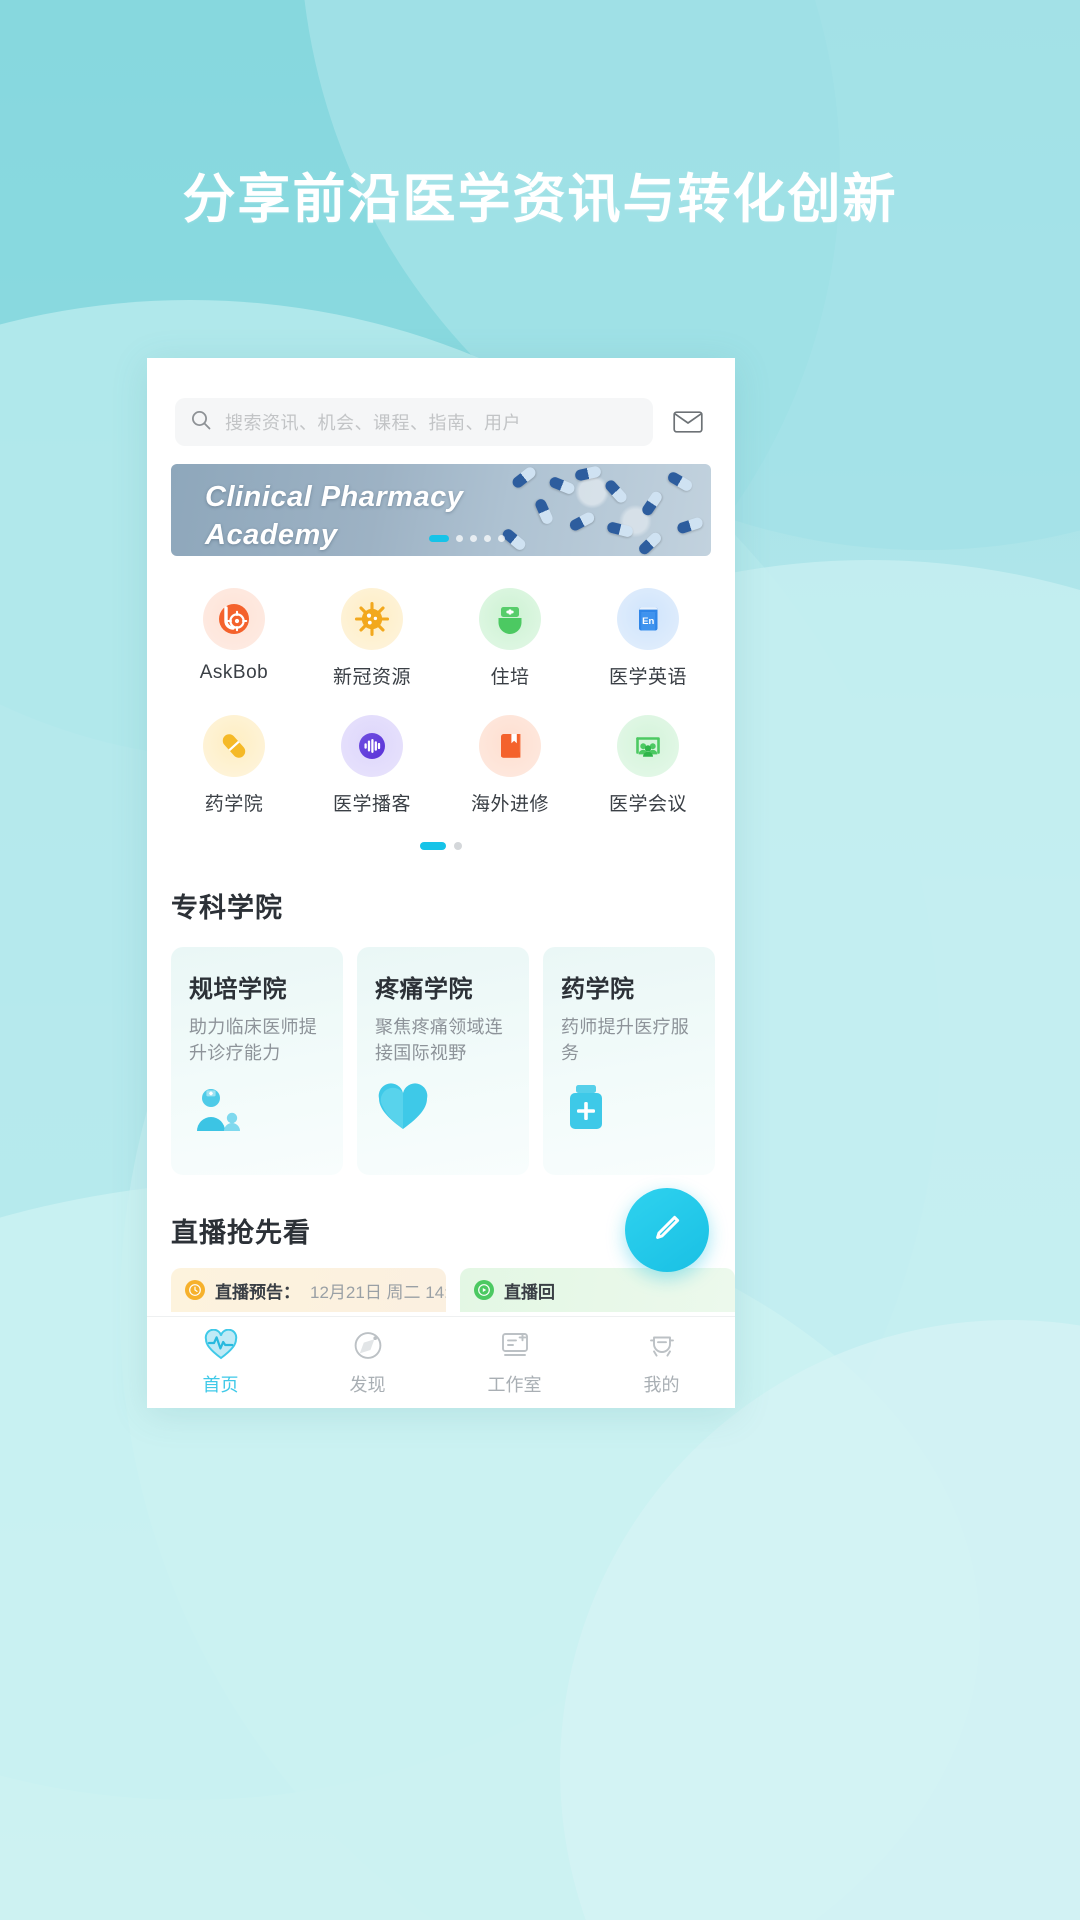  I want to click on search-icon, so click(201, 422).